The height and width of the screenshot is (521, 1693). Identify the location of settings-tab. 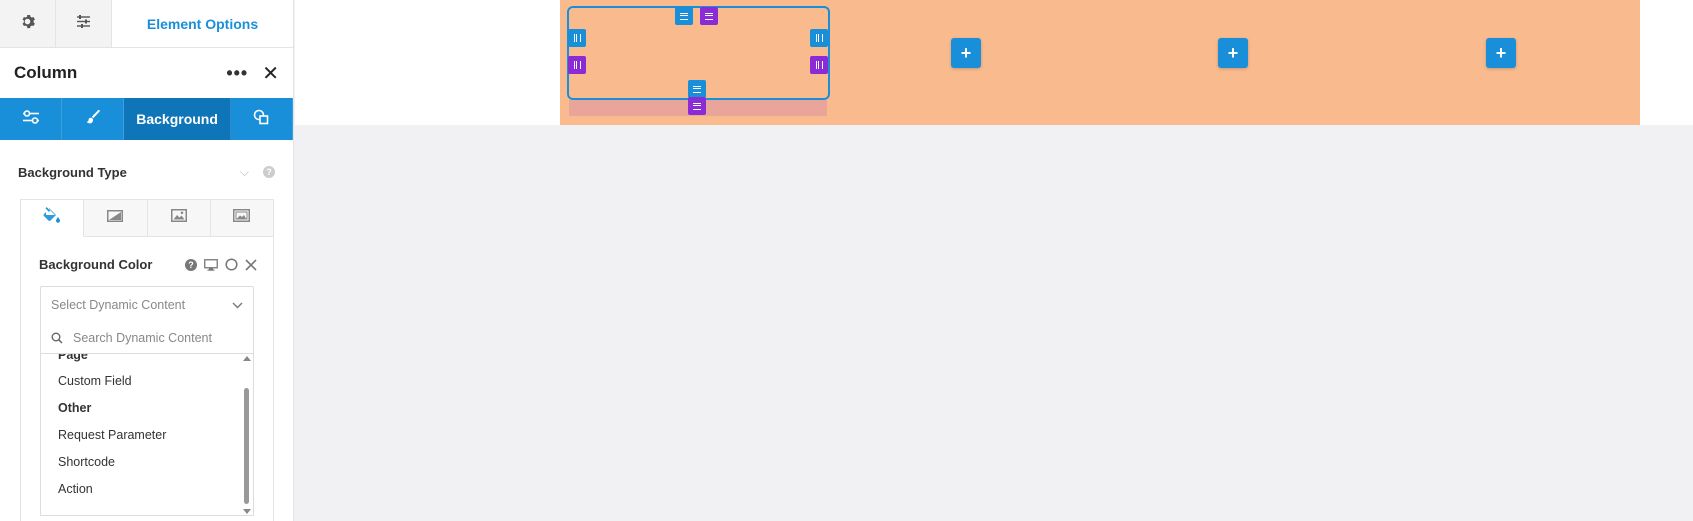
(28, 23).